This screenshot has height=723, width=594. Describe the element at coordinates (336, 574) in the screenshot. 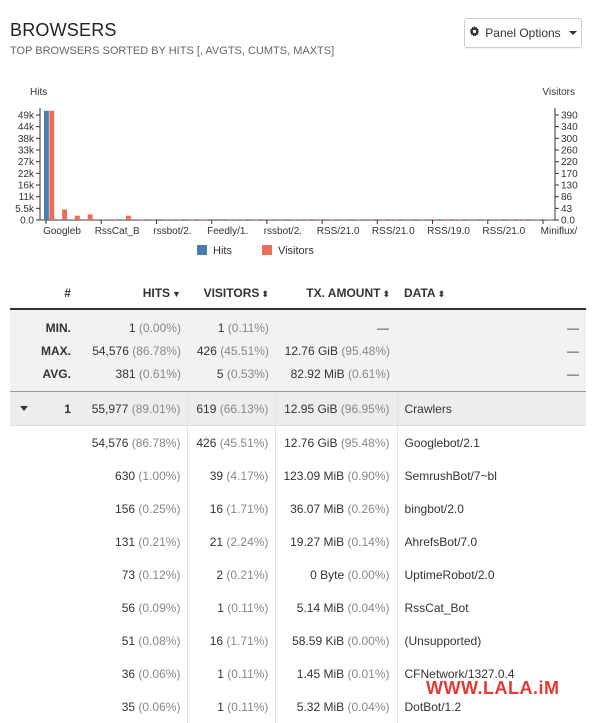

I see `row-tx: 0 Byte (0.00%)` at that location.